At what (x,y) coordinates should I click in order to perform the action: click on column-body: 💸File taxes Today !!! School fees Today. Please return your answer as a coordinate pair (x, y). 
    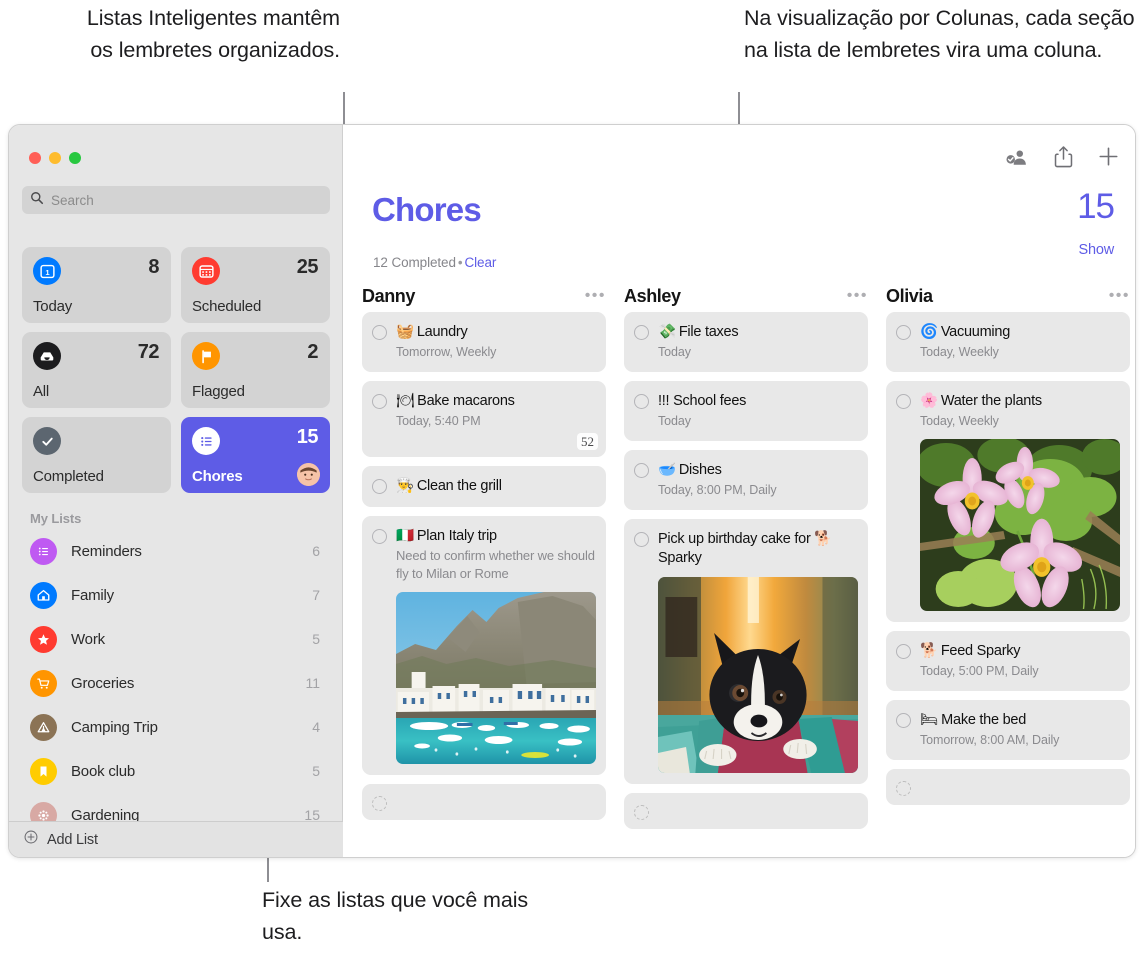
    Looking at the image, I should click on (749, 570).